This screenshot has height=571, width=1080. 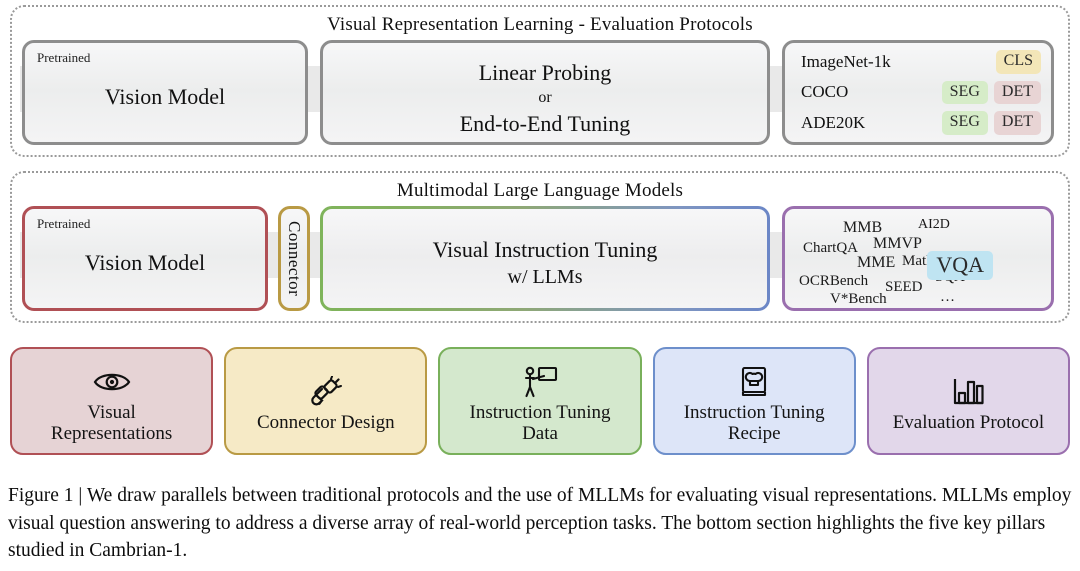 I want to click on pillar-card-visual-representations: Visual Representations, so click(x=112, y=401).